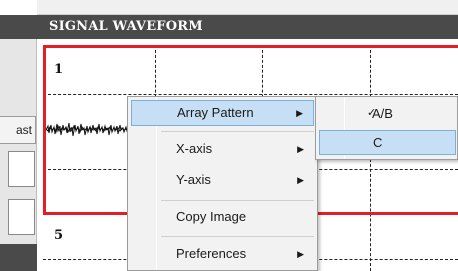 This screenshot has height=271, width=458. Describe the element at coordinates (215, 112) in the screenshot. I see `menu-item-label: Array Pattern` at that location.